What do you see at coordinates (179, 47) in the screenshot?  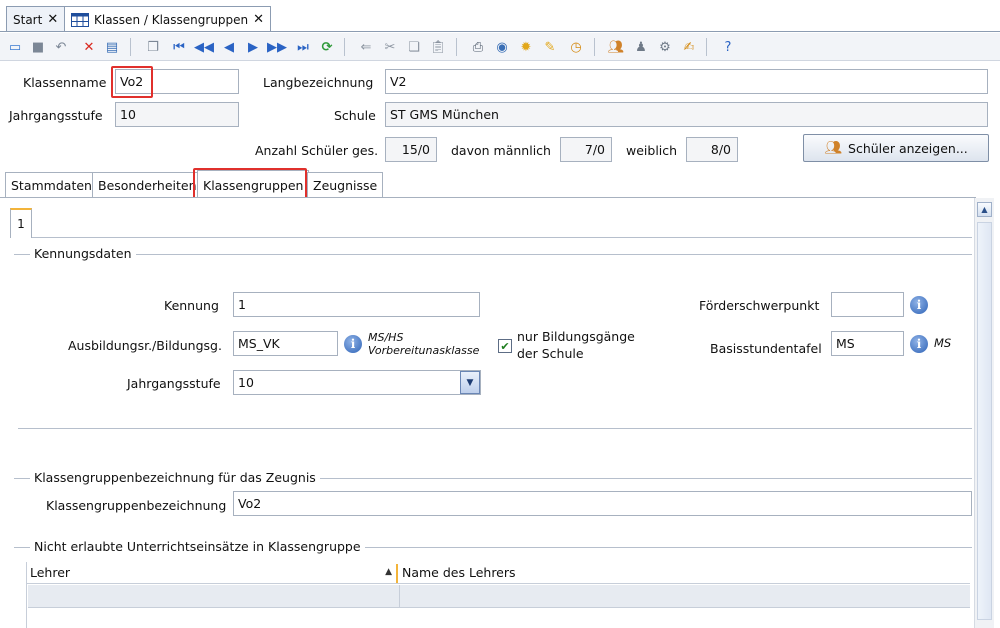 I see `first-record-icon: ⏮` at bounding box center [179, 47].